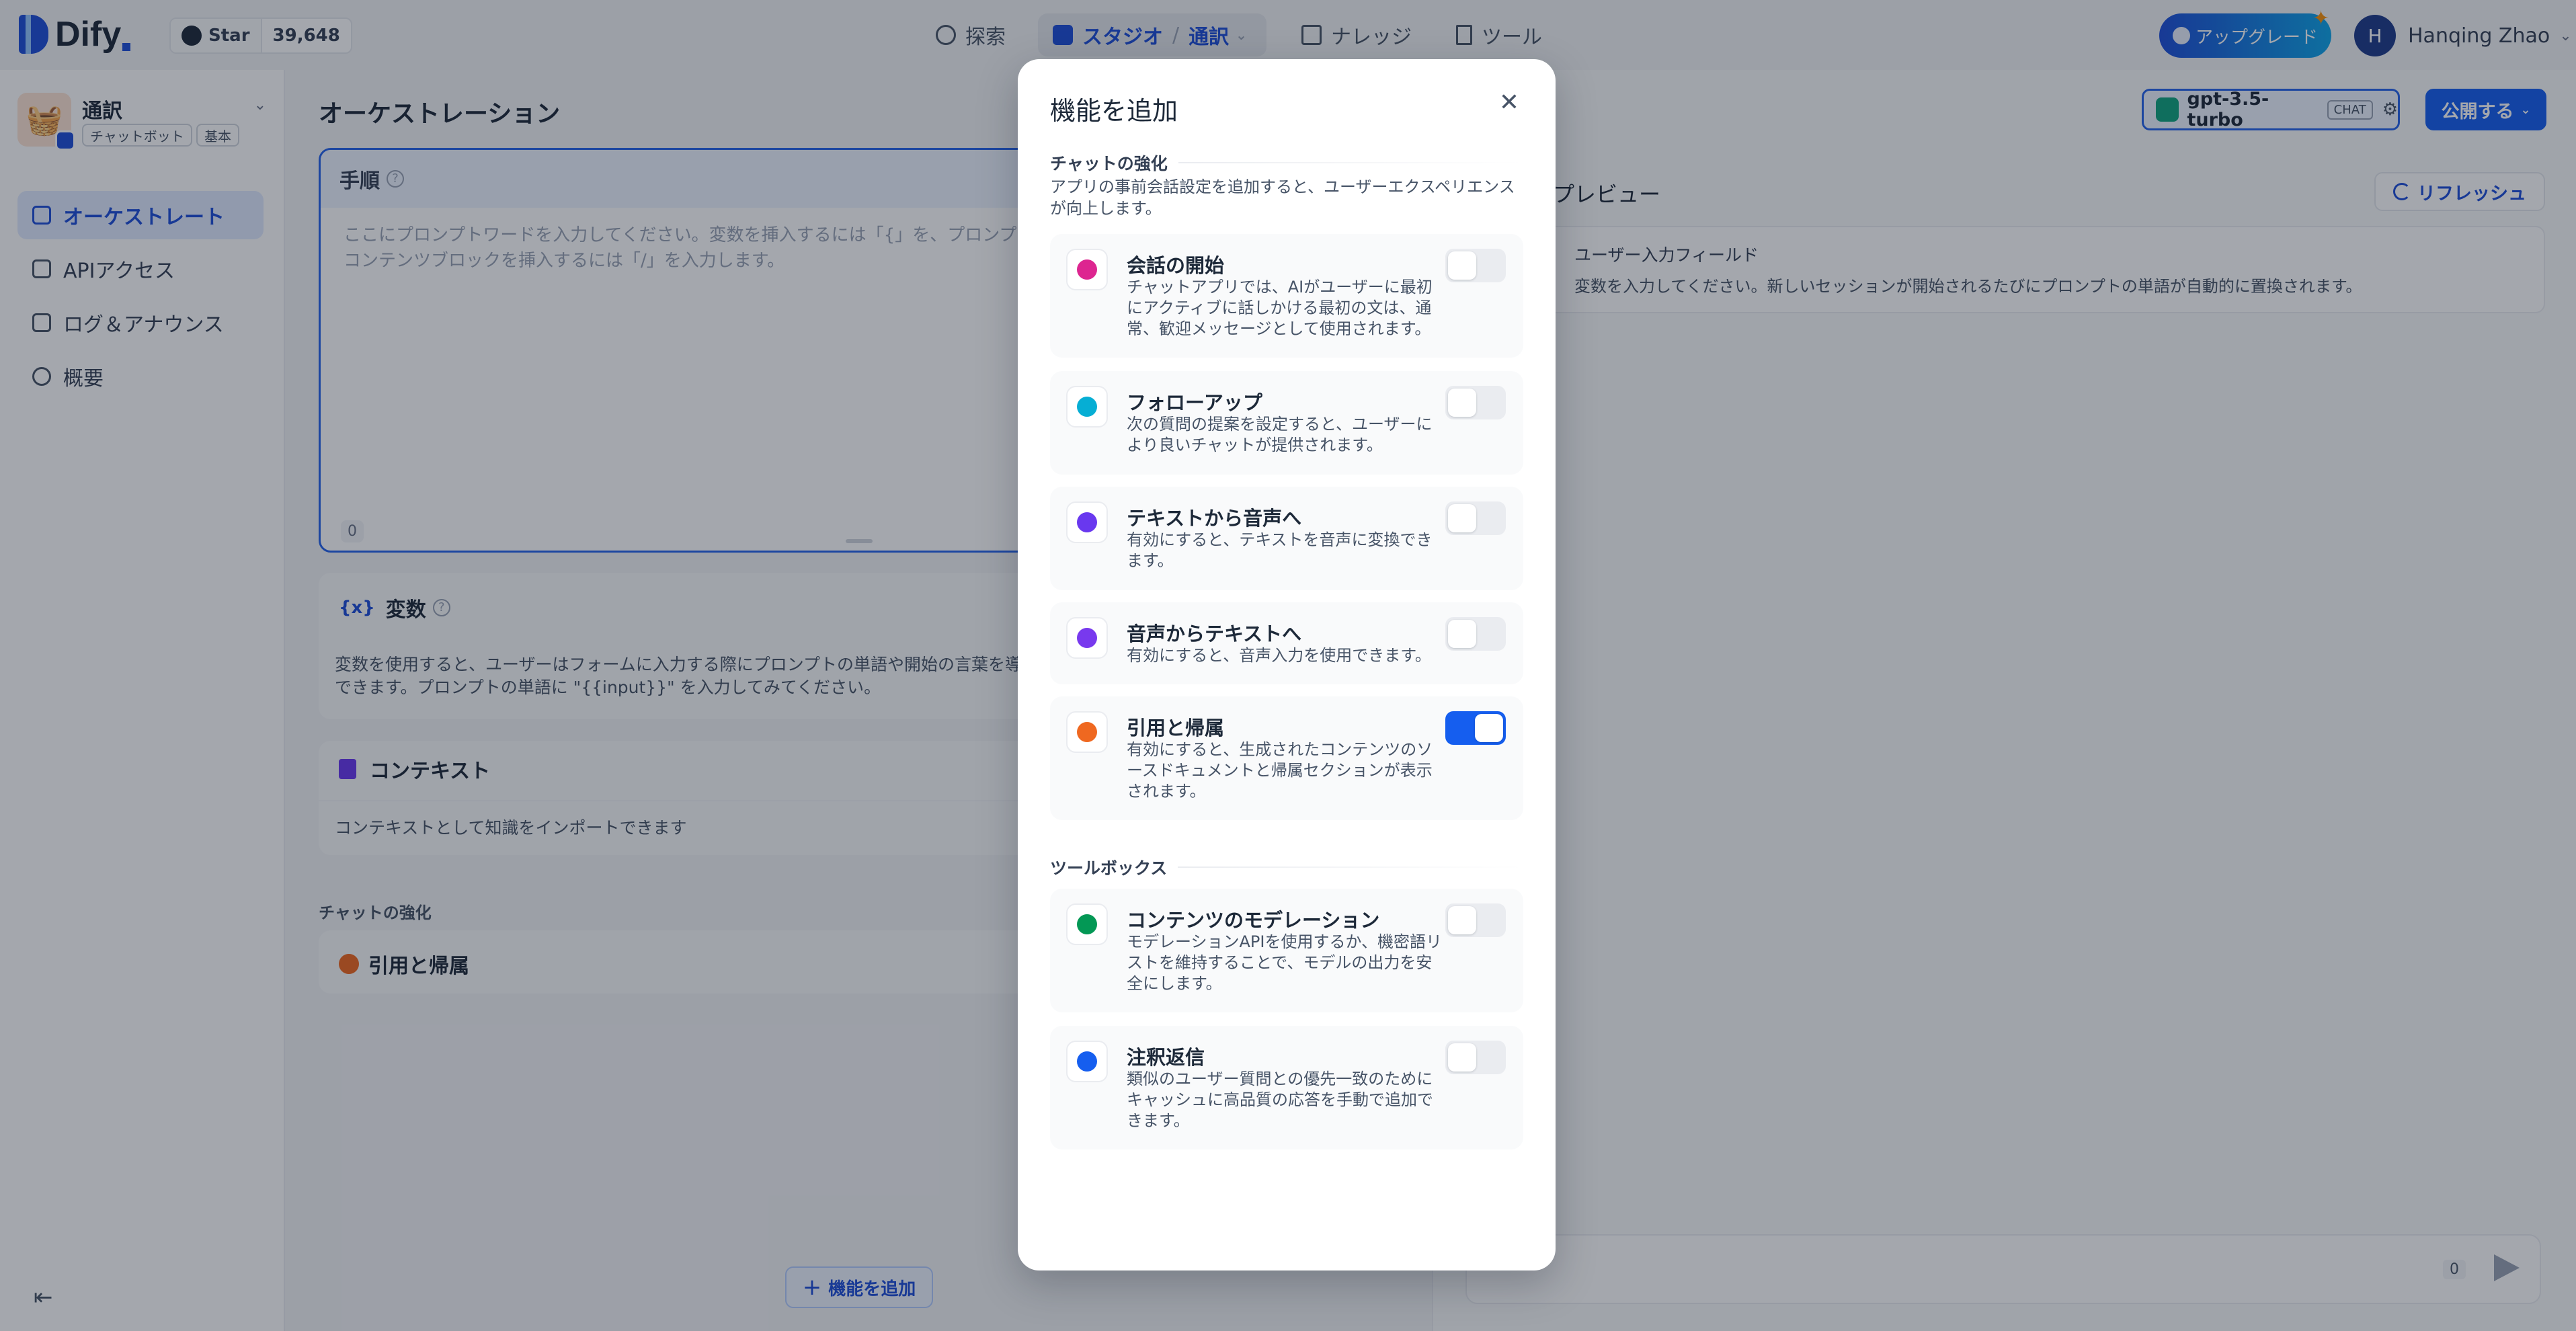 The height and width of the screenshot is (1331, 2576). I want to click on section-title: チャットの強化, so click(1109, 163).